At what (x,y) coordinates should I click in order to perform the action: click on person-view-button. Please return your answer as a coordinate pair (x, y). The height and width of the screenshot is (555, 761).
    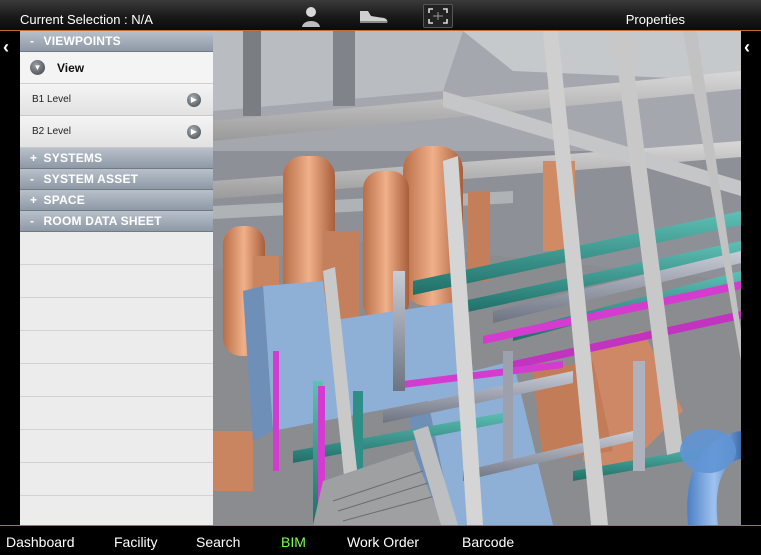
    Looking at the image, I should click on (311, 16).